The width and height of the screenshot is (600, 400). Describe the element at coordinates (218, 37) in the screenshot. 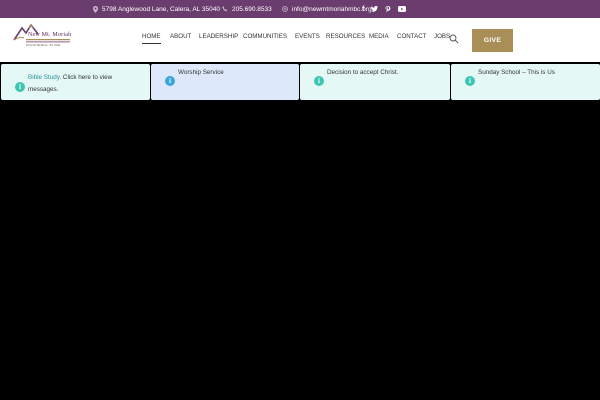

I see `nav-leadership: LEADERSHIP` at that location.